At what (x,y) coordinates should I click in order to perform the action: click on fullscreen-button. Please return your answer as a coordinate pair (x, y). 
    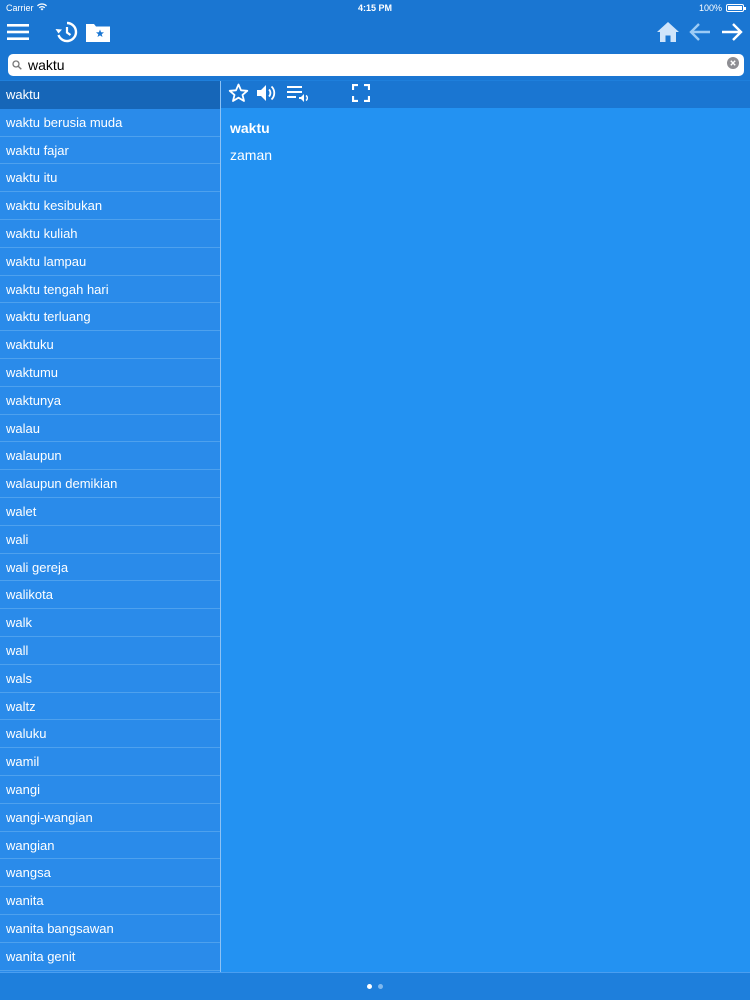
    Looking at the image, I should click on (361, 95).